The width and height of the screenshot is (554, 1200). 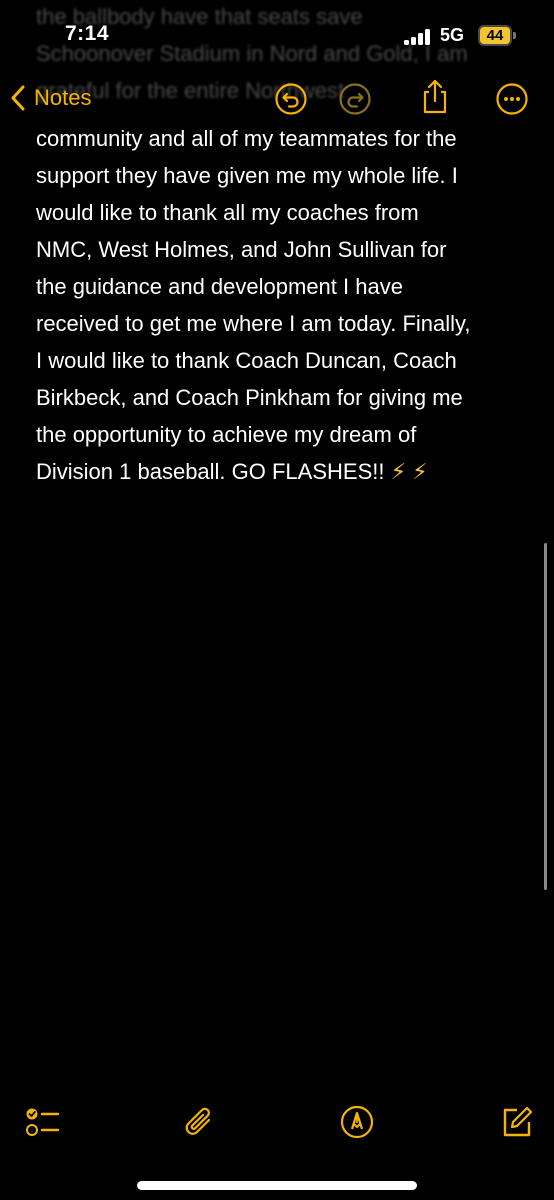 What do you see at coordinates (277, 1123) in the screenshot?
I see `bottom-toolbar` at bounding box center [277, 1123].